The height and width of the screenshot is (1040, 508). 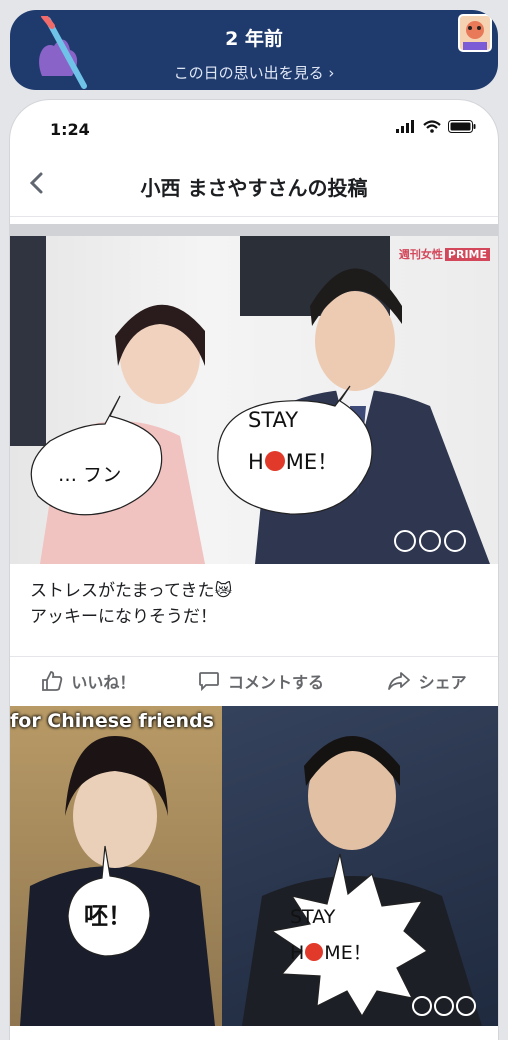 What do you see at coordinates (432, 126) in the screenshot?
I see `wifi-icon` at bounding box center [432, 126].